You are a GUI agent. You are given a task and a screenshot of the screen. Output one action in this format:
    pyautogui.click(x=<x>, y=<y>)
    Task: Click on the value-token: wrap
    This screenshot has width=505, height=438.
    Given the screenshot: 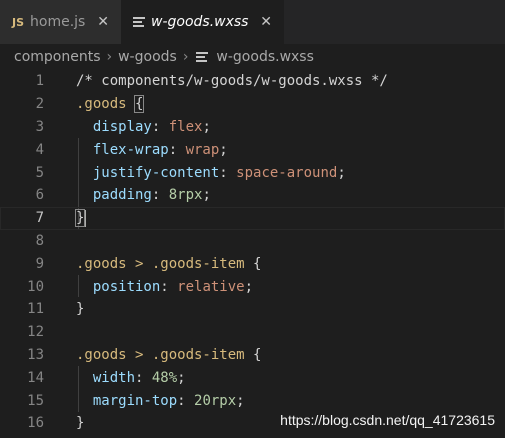 What is the action you would take?
    pyautogui.click(x=202, y=149)
    